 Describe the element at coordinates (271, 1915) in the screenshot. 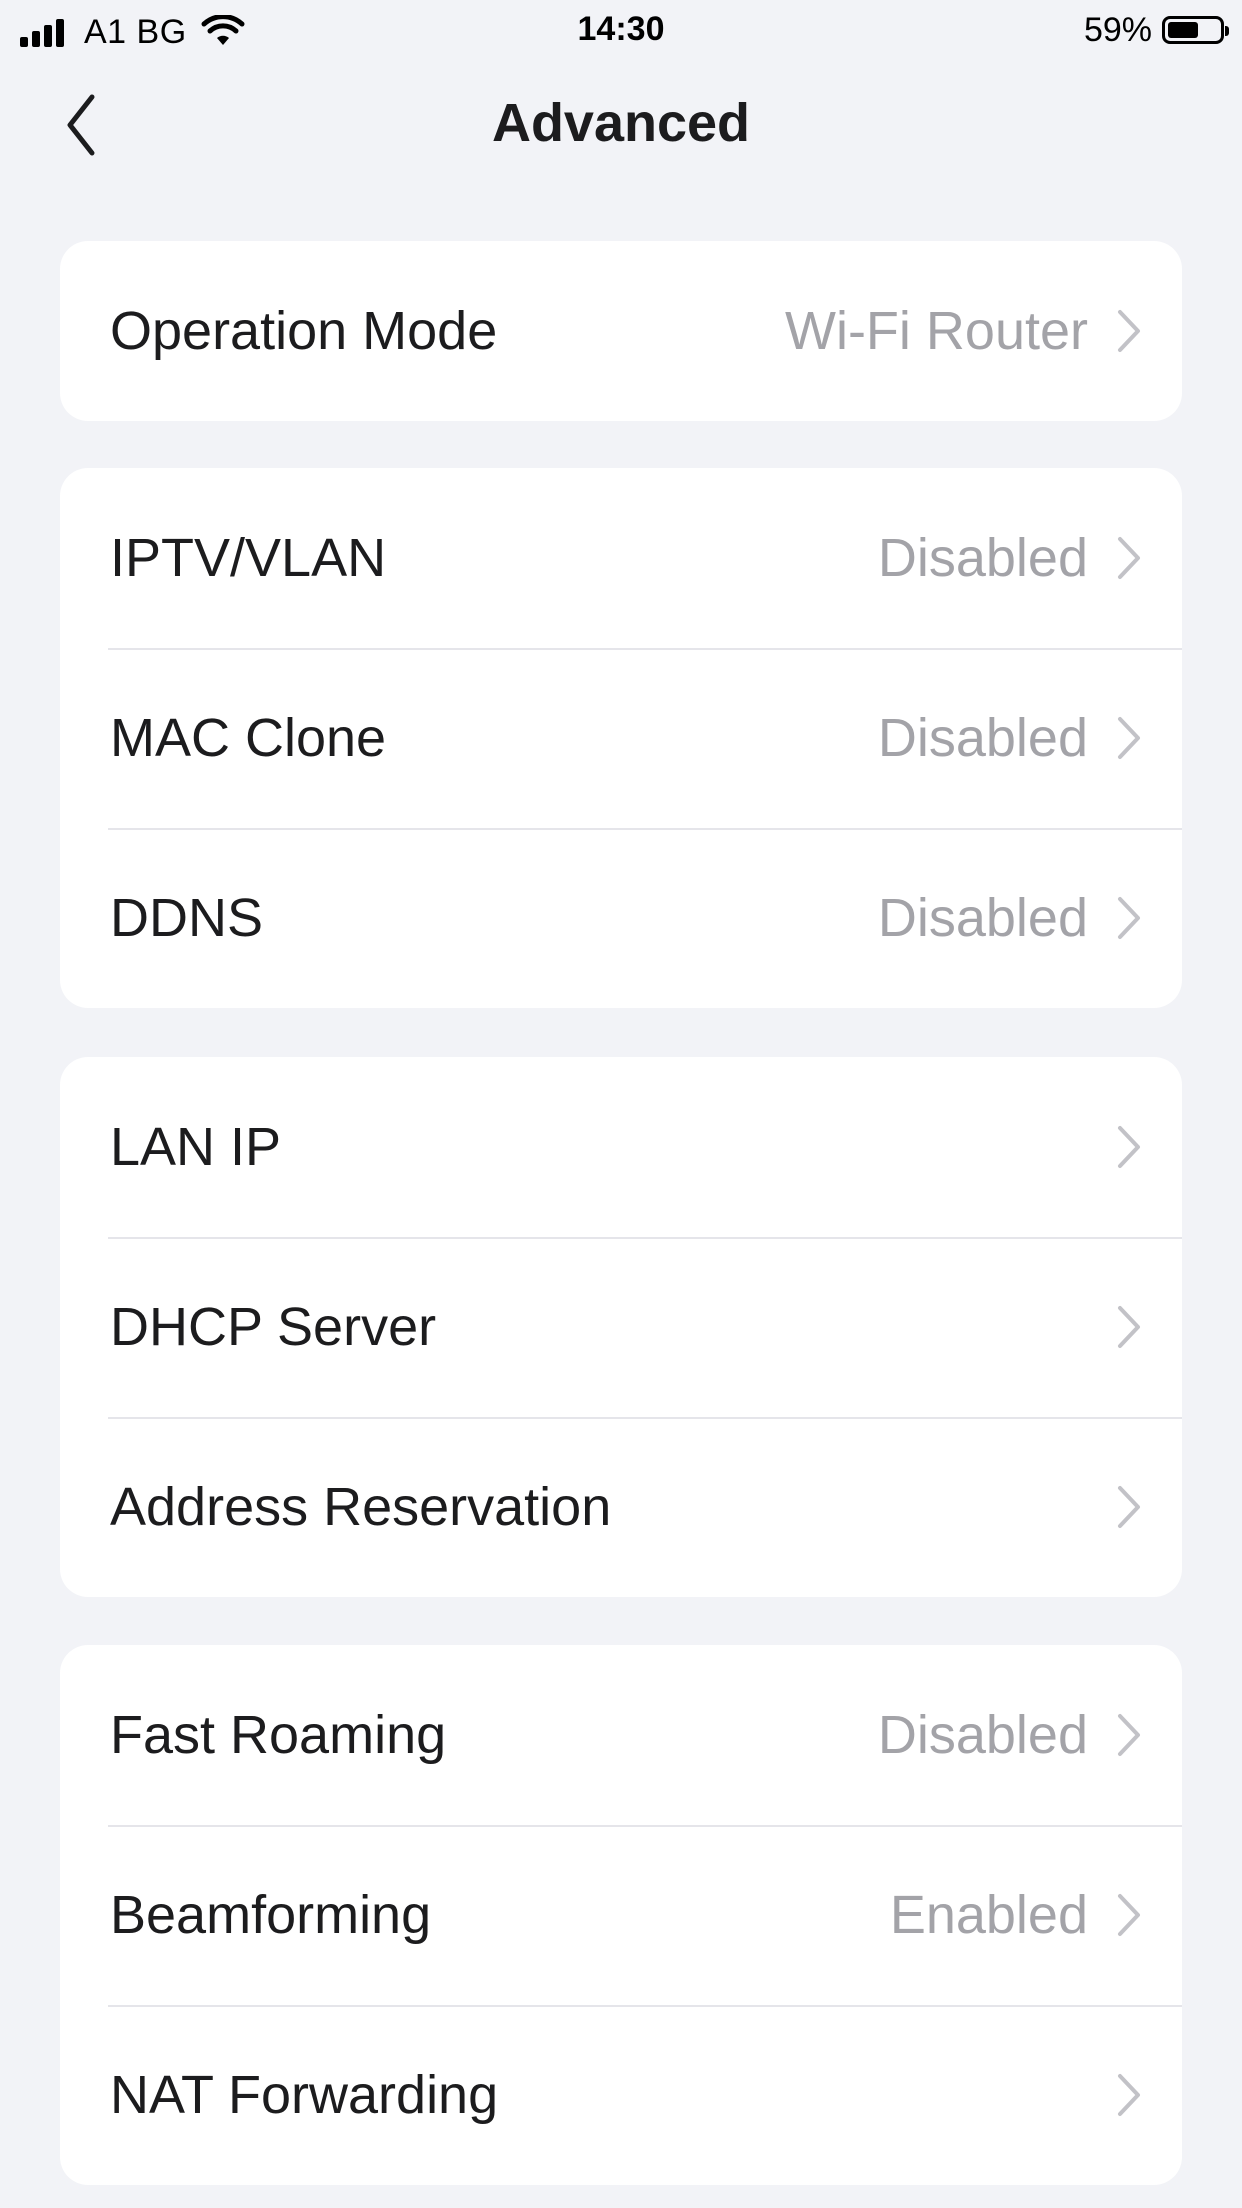

I see `row-label: Beamforming` at that location.